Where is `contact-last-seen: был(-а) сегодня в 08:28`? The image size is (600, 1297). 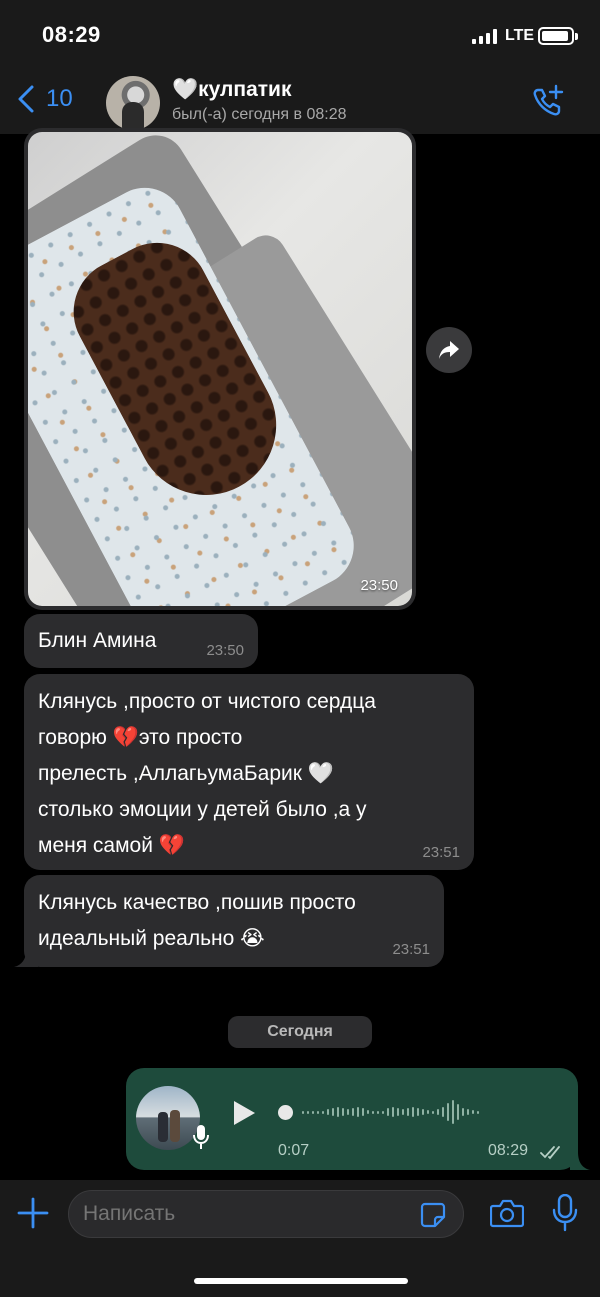 contact-last-seen: был(-а) сегодня в 08:28 is located at coordinates (259, 114).